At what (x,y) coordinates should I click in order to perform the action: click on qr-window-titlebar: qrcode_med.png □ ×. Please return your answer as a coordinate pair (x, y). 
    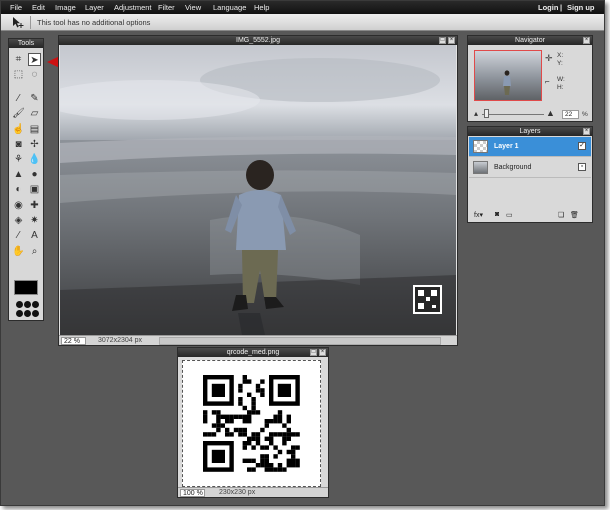
    Looking at the image, I should click on (253, 352).